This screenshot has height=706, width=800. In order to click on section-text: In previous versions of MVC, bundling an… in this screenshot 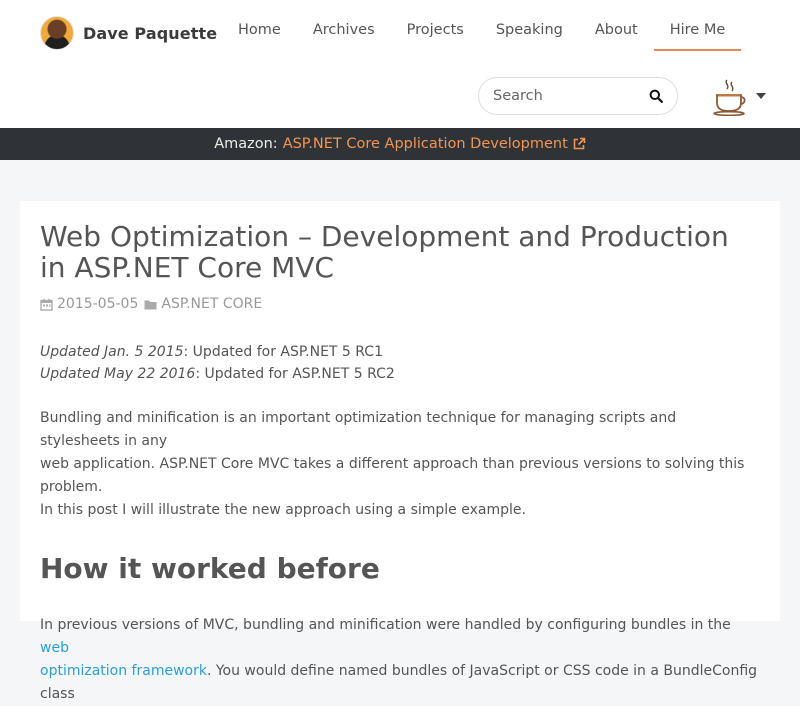, I will do `click(385, 625)`.